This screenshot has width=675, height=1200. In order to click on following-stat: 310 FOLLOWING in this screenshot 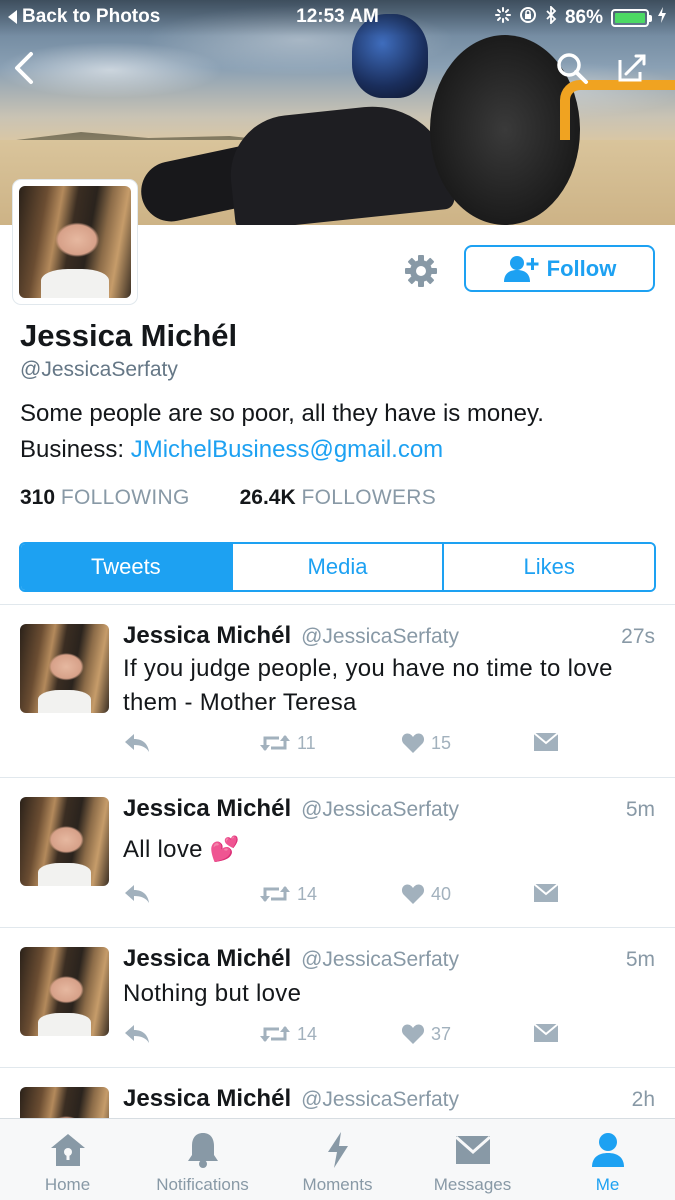, I will do `click(105, 498)`.